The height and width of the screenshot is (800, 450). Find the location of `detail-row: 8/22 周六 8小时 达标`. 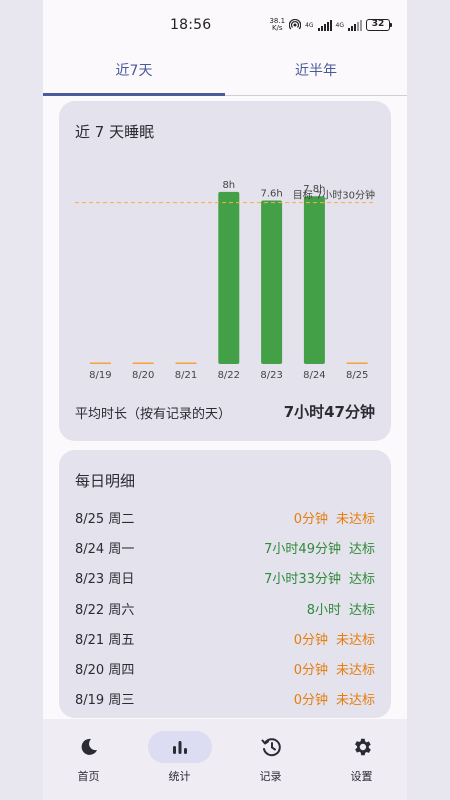

detail-row: 8/22 周六 8小时 达标 is located at coordinates (225, 608).